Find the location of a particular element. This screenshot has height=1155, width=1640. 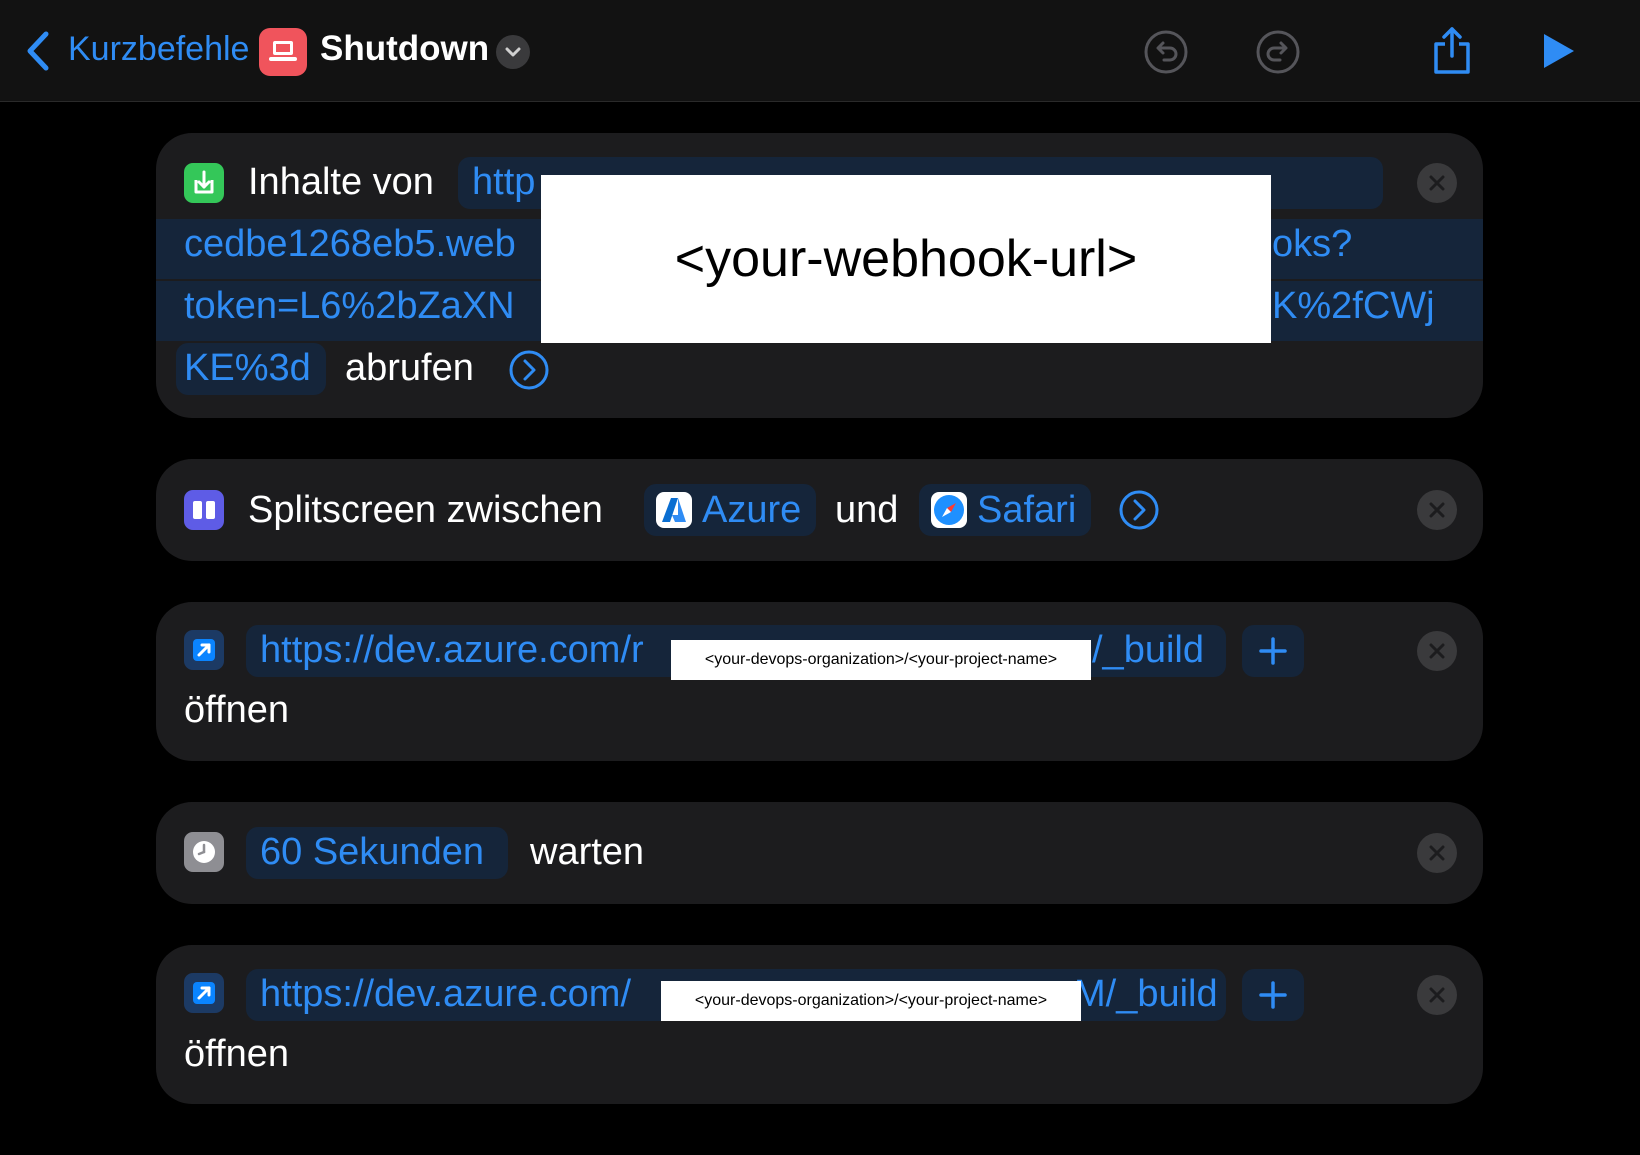

action-label: warten is located at coordinates (587, 852).